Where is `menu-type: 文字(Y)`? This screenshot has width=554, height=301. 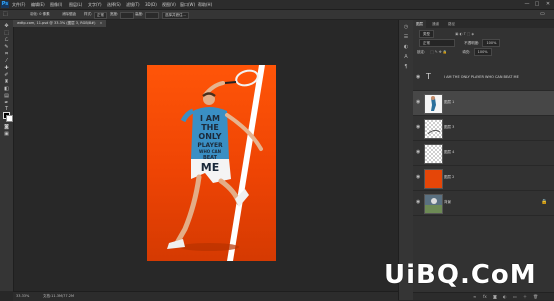
menu-type: 文字(Y) is located at coordinates (95, 5).